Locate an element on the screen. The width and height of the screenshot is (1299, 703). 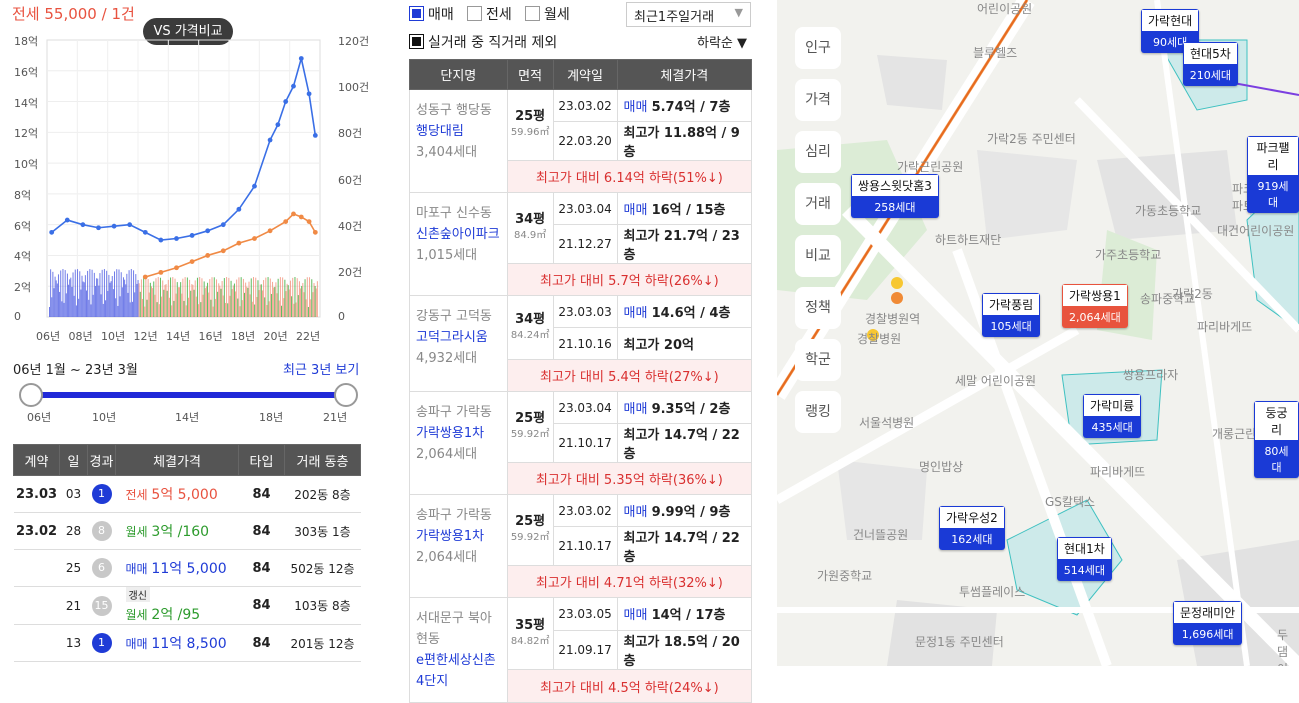
deal-header: 타입 is located at coordinates (261, 460).